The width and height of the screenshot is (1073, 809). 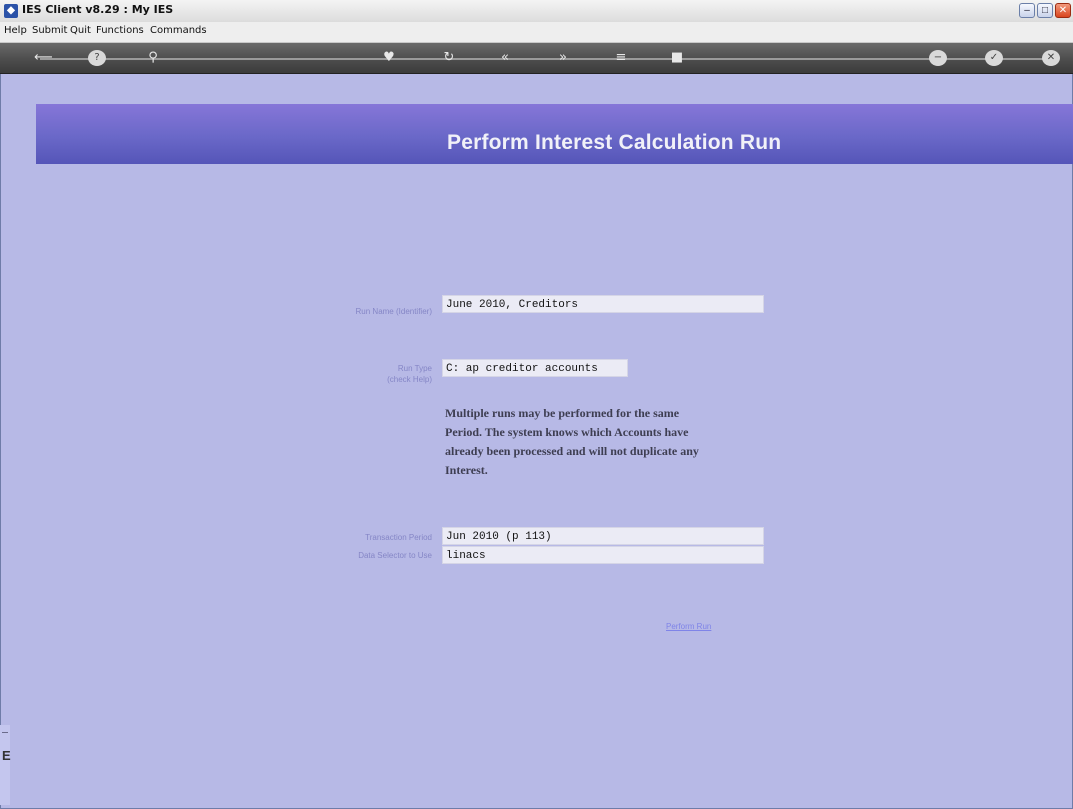 What do you see at coordinates (6, 755) in the screenshot?
I see `side-letter: E` at bounding box center [6, 755].